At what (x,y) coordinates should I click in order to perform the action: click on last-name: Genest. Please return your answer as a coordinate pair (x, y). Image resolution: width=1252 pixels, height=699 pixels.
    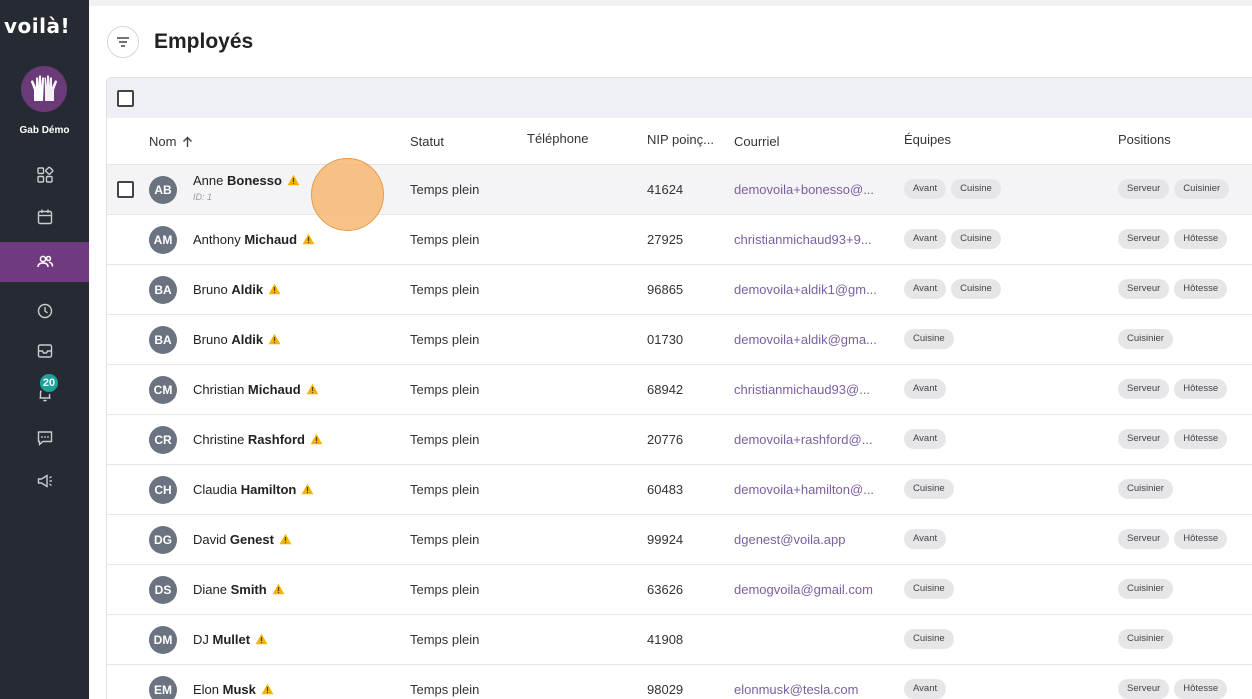
    Looking at the image, I should click on (251, 539).